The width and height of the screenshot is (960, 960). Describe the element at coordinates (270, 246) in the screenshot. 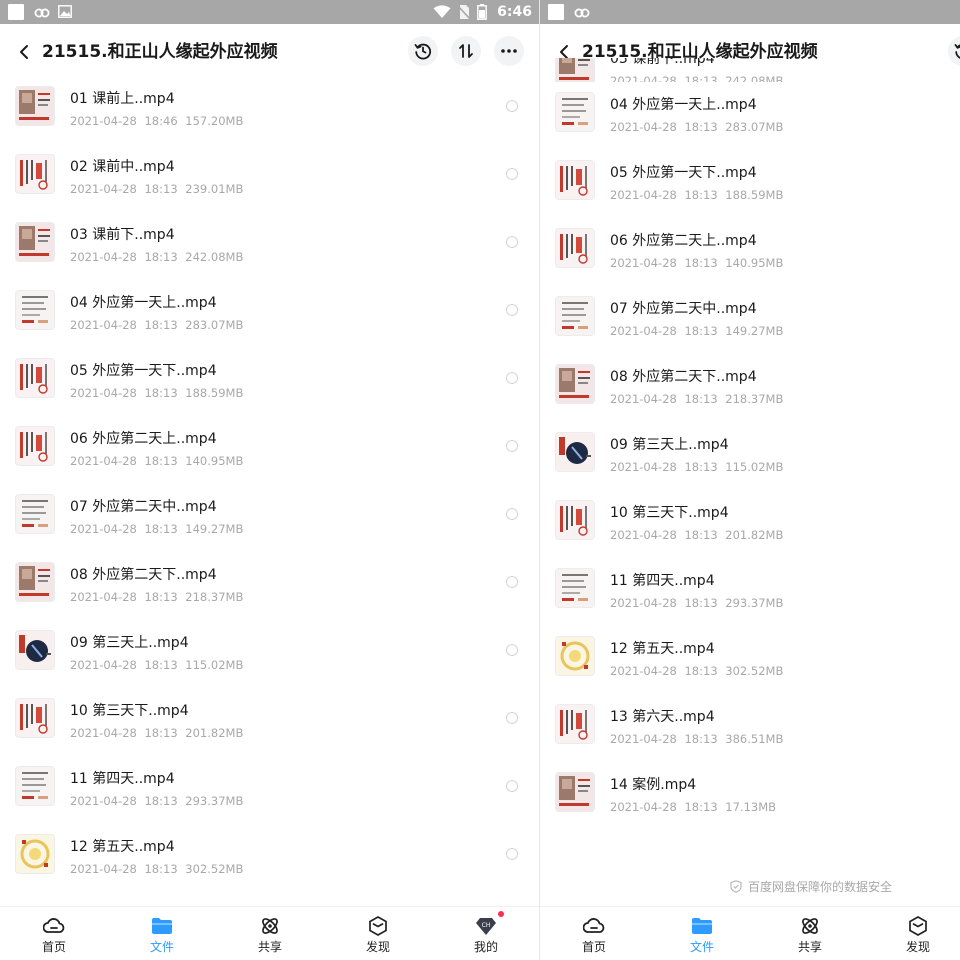

I see `file-row: 03 课前下..mp4 2021-04-28 18:13 242.08MB` at that location.